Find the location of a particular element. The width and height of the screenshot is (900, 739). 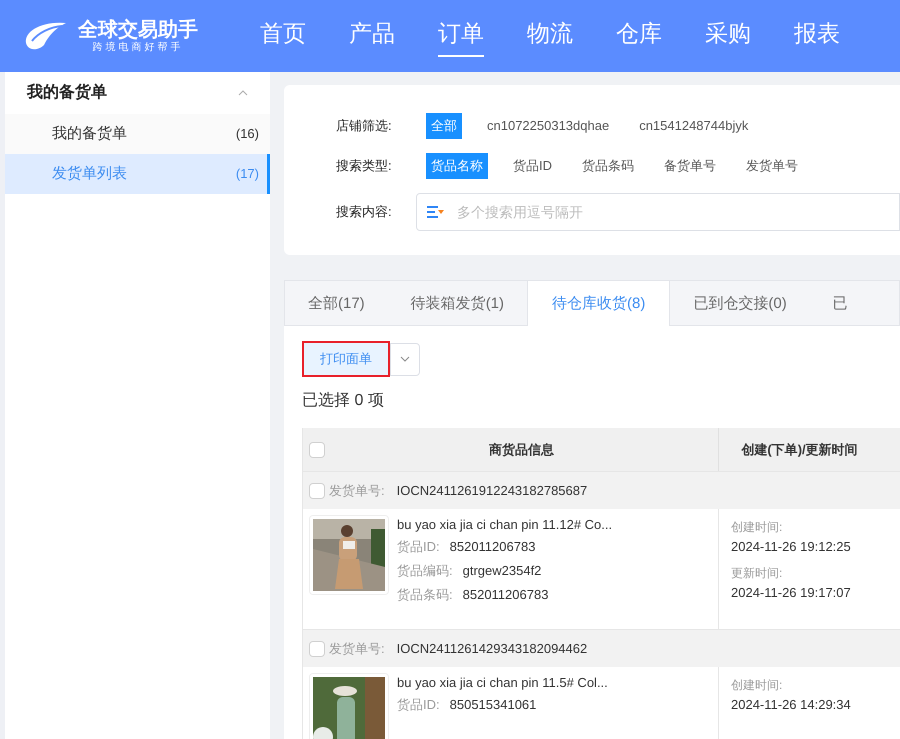

filter-option: cn1072250313dqhae is located at coordinates (548, 126).